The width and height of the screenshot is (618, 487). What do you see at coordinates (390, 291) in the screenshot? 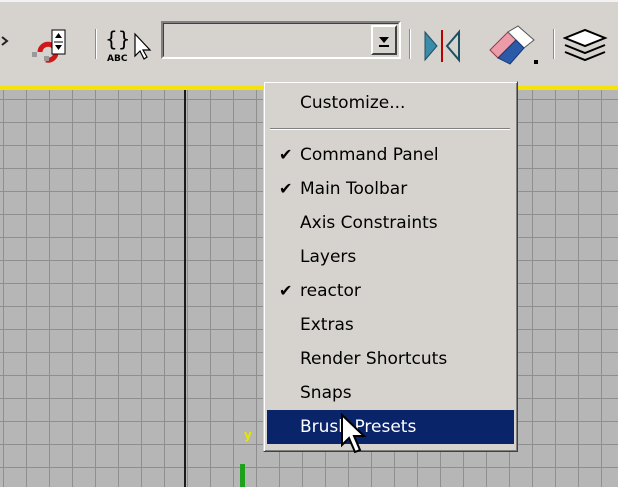
I see `menu-item-reactor: ✔ reactor` at bounding box center [390, 291].